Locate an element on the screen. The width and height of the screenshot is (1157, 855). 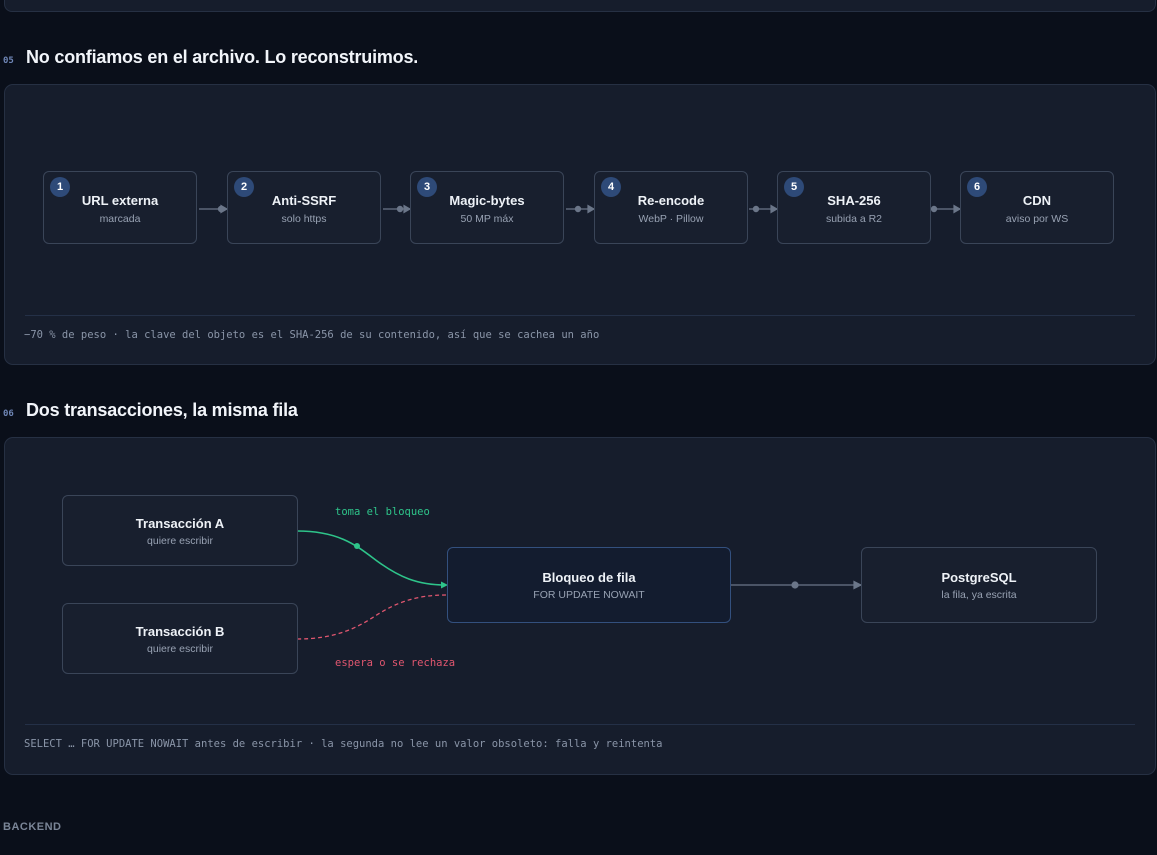
edge-label-waits-or-rejected: espera o se rechaza is located at coordinates (395, 663).